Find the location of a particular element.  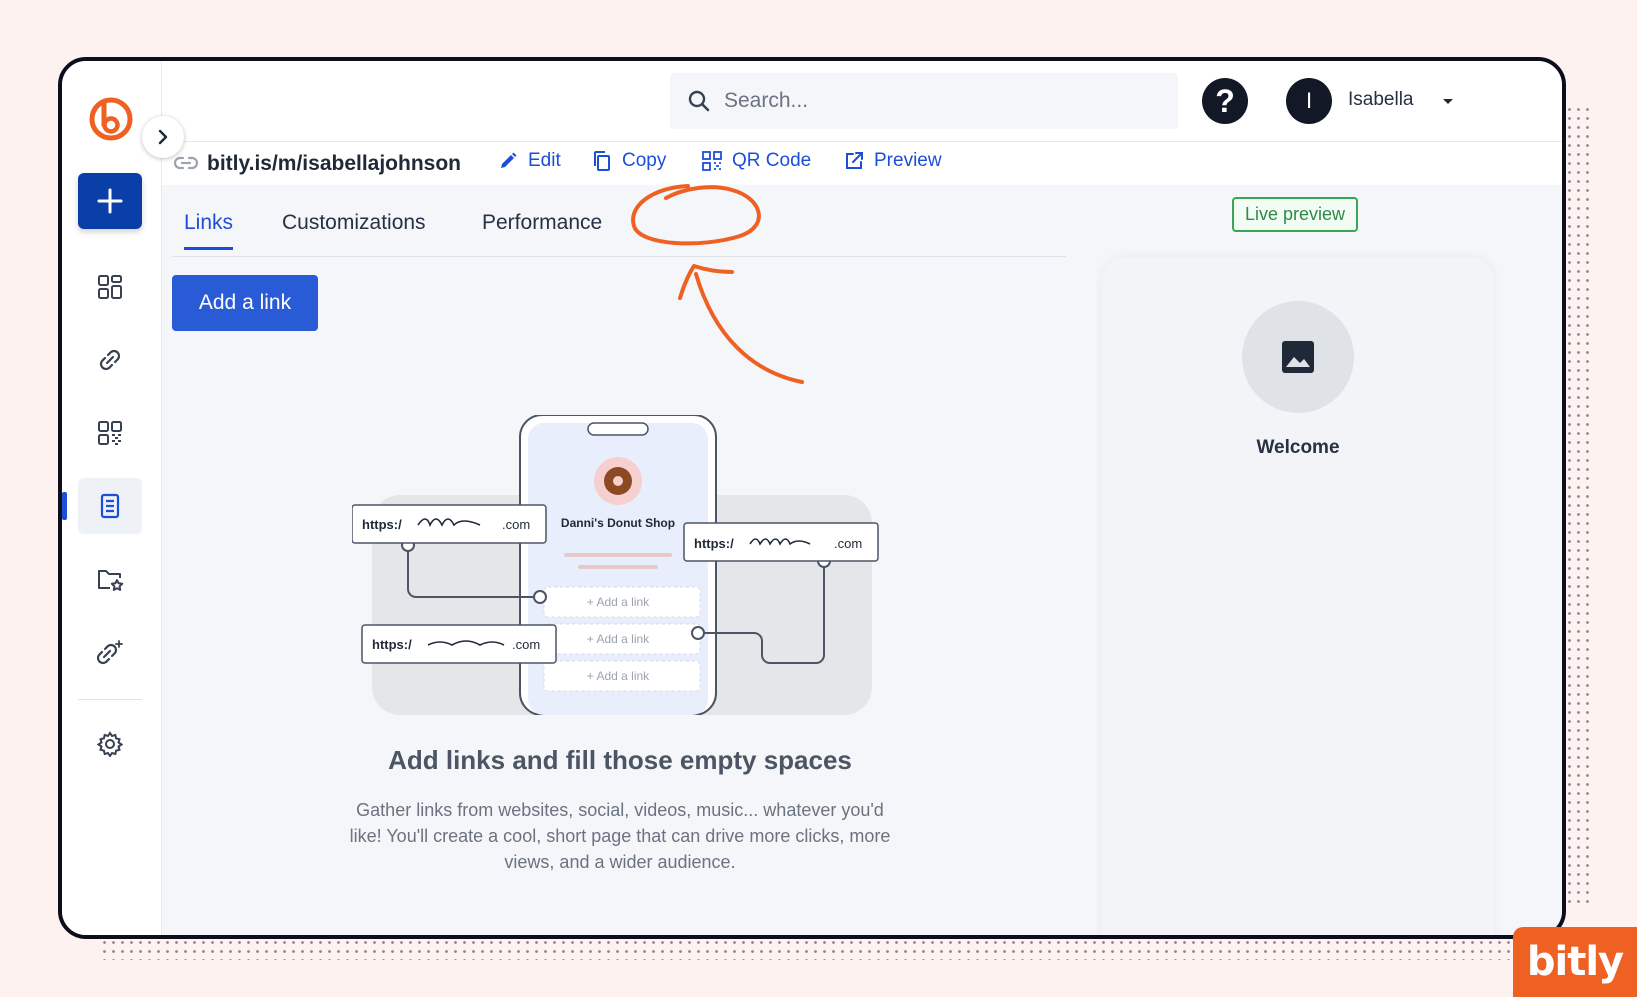

folder-star-icon is located at coordinates (111, 580).